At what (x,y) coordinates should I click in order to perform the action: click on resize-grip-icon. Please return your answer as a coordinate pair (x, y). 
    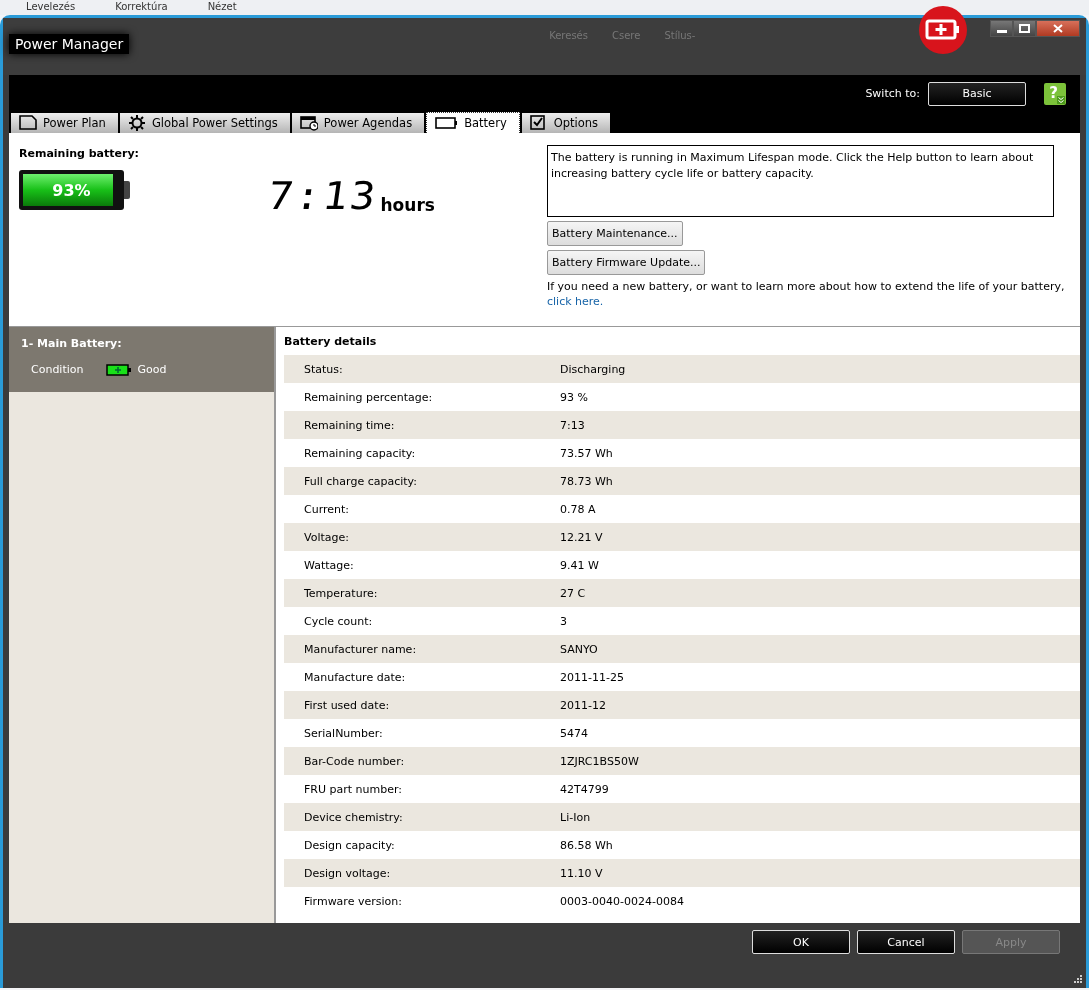
    Looking at the image, I should click on (1077, 979).